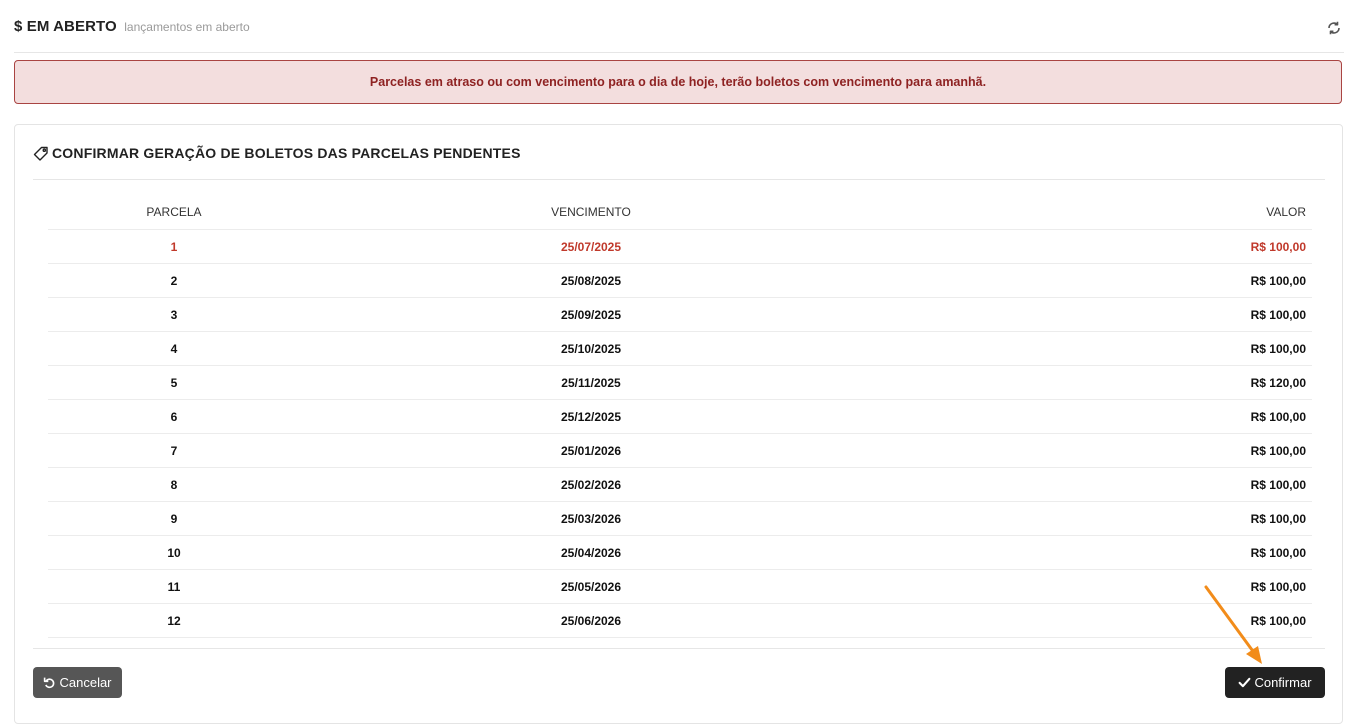  What do you see at coordinates (591, 586) in the screenshot?
I see `cell-vencimento: 25/05/2026` at bounding box center [591, 586].